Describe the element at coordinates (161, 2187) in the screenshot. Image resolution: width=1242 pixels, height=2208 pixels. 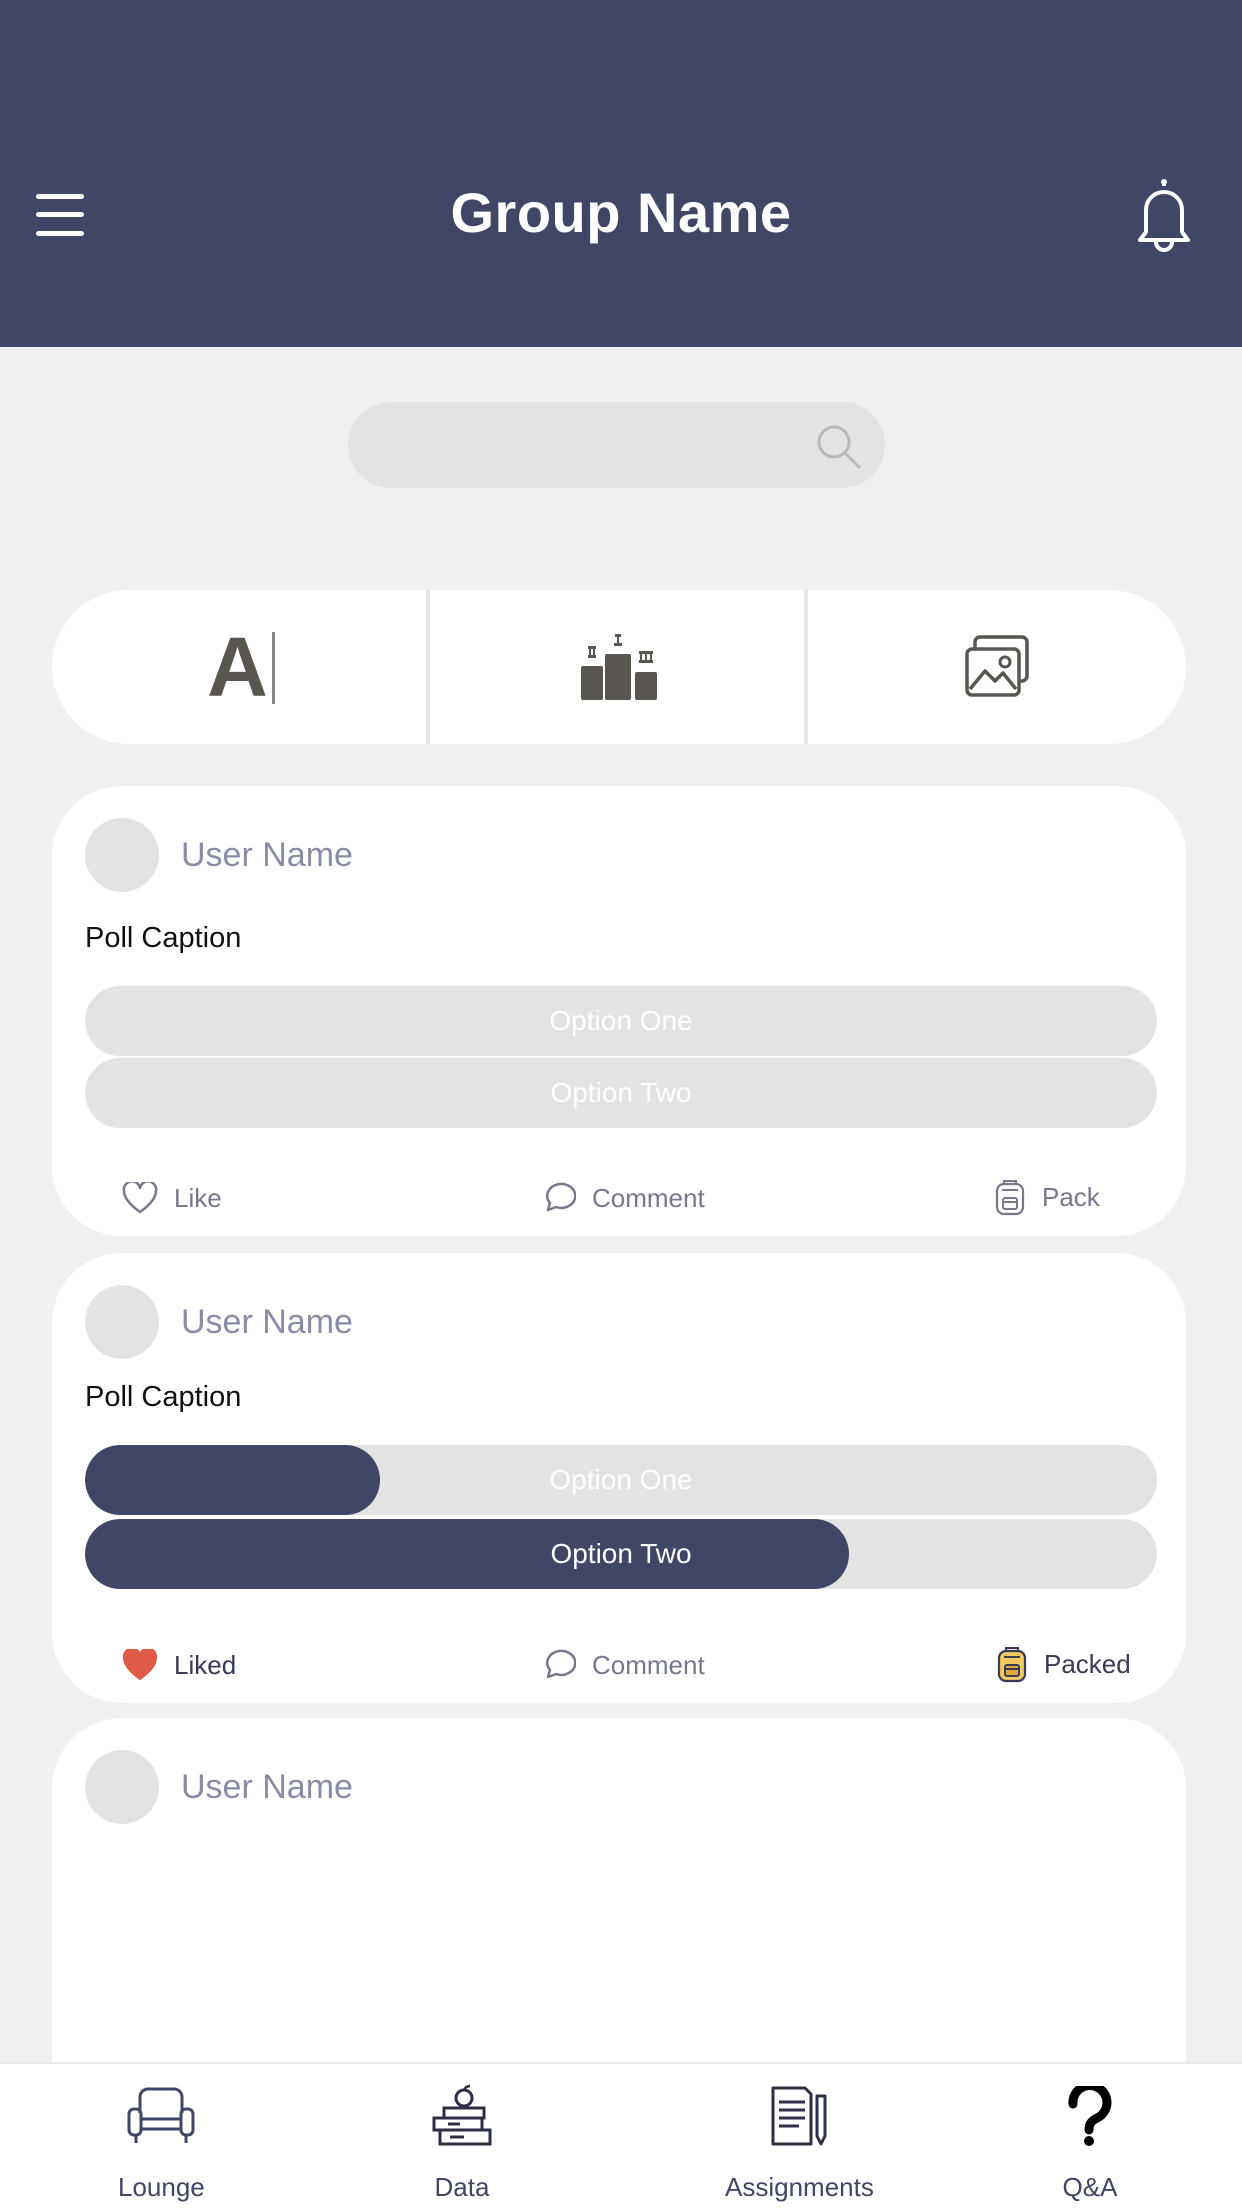
I see `nav-label: Lounge` at that location.